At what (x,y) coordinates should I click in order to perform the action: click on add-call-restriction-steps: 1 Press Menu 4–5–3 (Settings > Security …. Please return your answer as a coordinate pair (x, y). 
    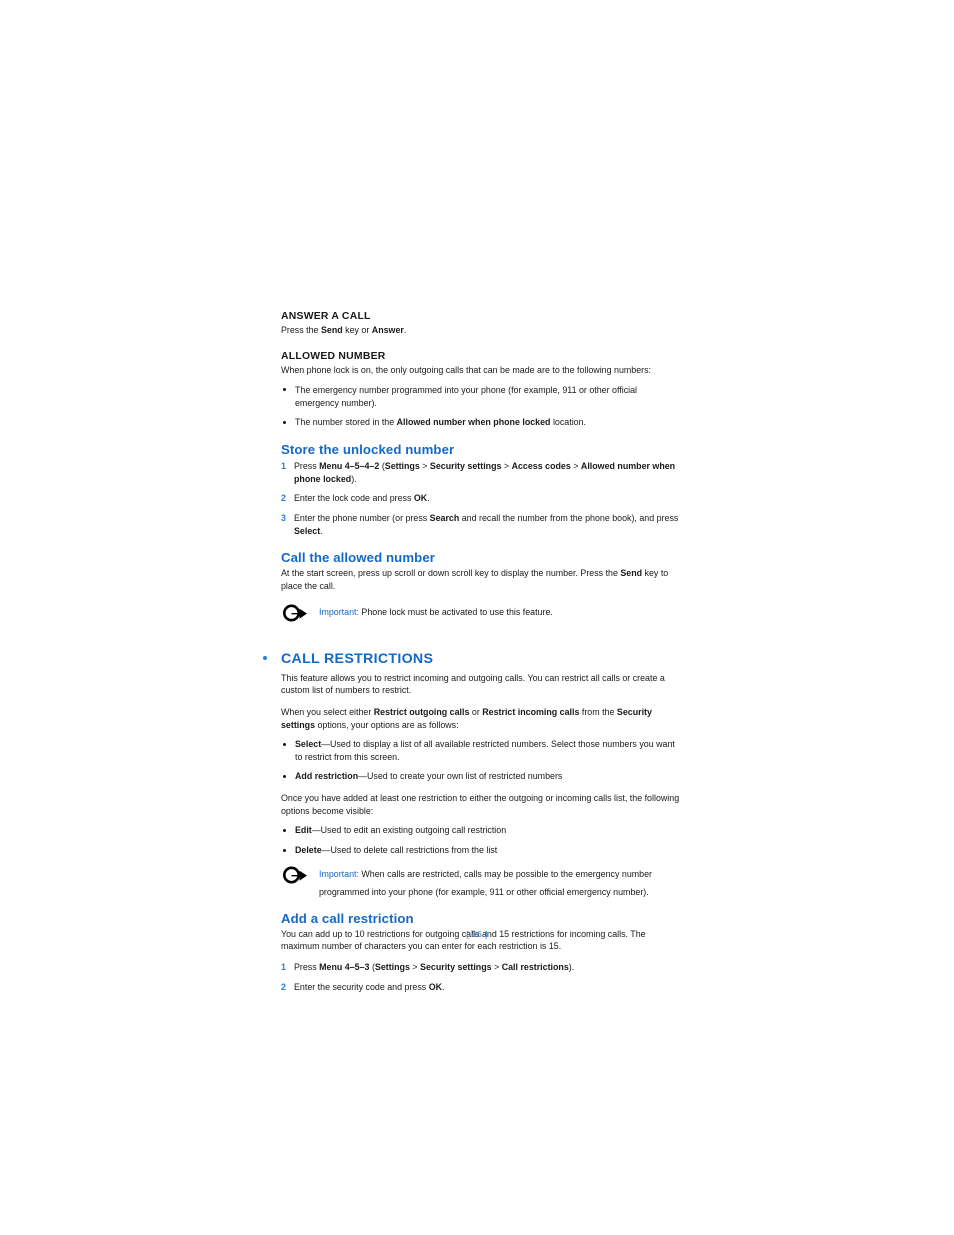
    Looking at the image, I should click on (482, 977).